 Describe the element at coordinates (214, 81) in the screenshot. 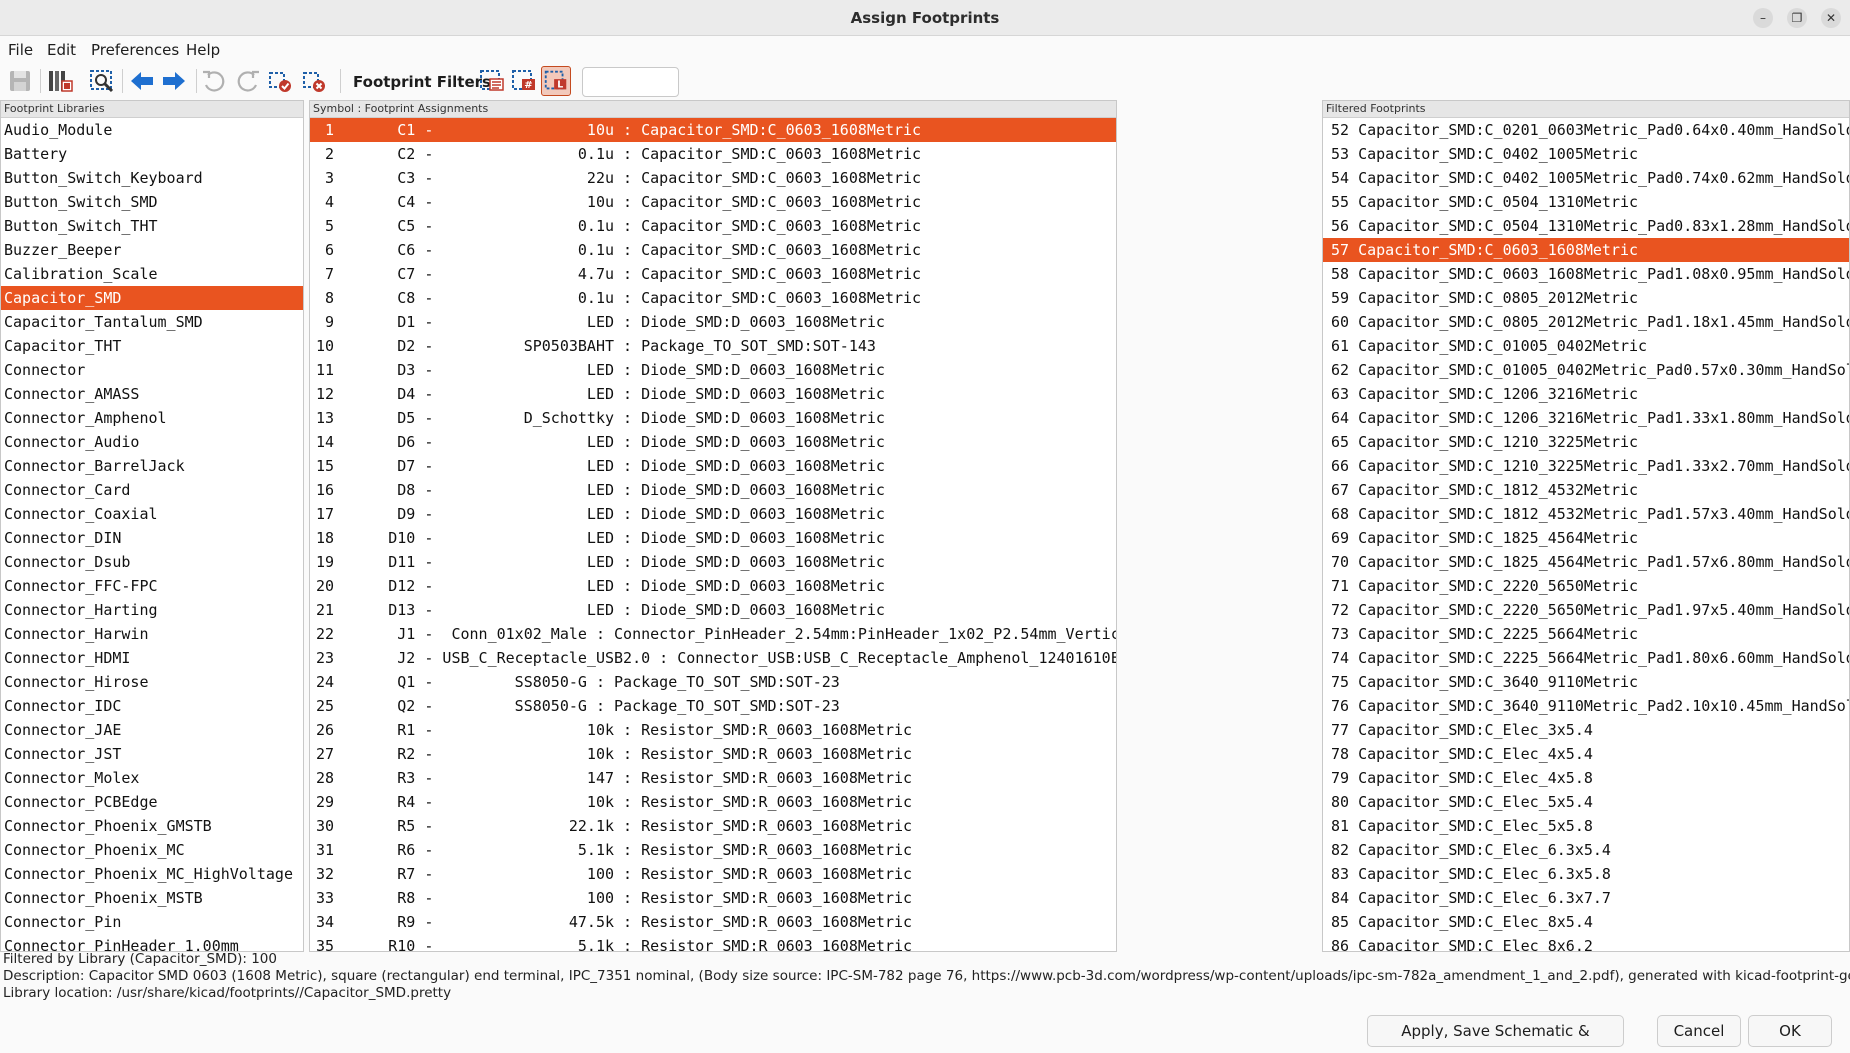

I see `undo-icon` at that location.